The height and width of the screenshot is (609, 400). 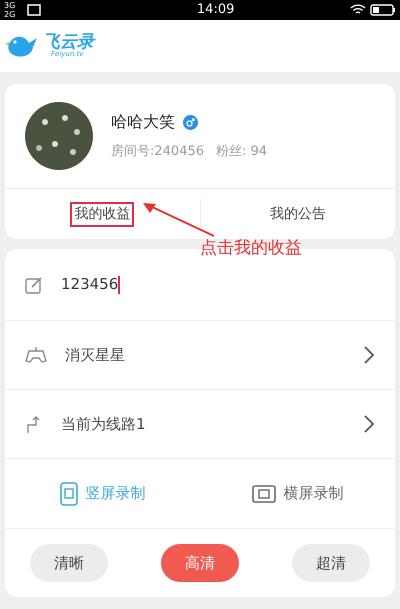 What do you see at coordinates (190, 122) in the screenshot?
I see `male-icon` at bounding box center [190, 122].